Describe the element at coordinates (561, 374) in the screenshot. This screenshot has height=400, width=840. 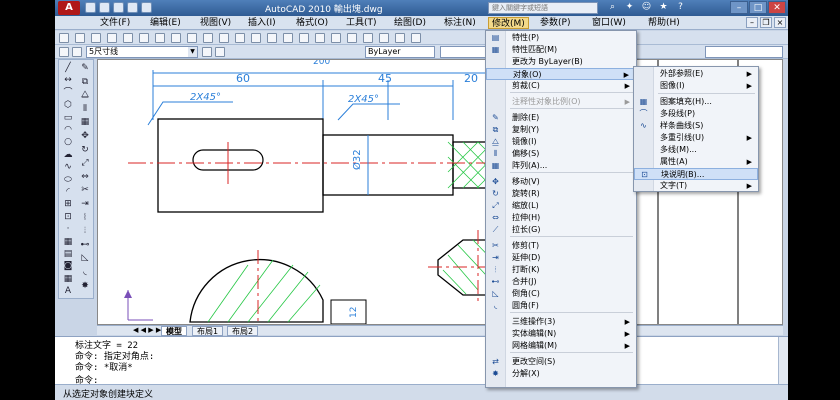
I see `modify-menu-item: ✸ 分解(X)` at that location.